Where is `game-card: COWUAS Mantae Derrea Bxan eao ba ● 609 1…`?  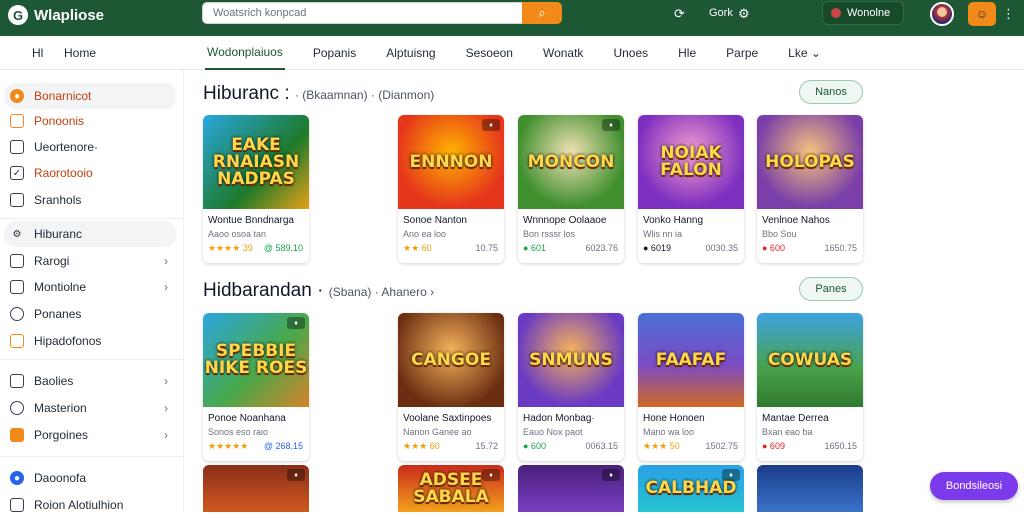 game-card: COWUAS Mantae Derrea Bxan eao ba ● 609 1… is located at coordinates (810, 387).